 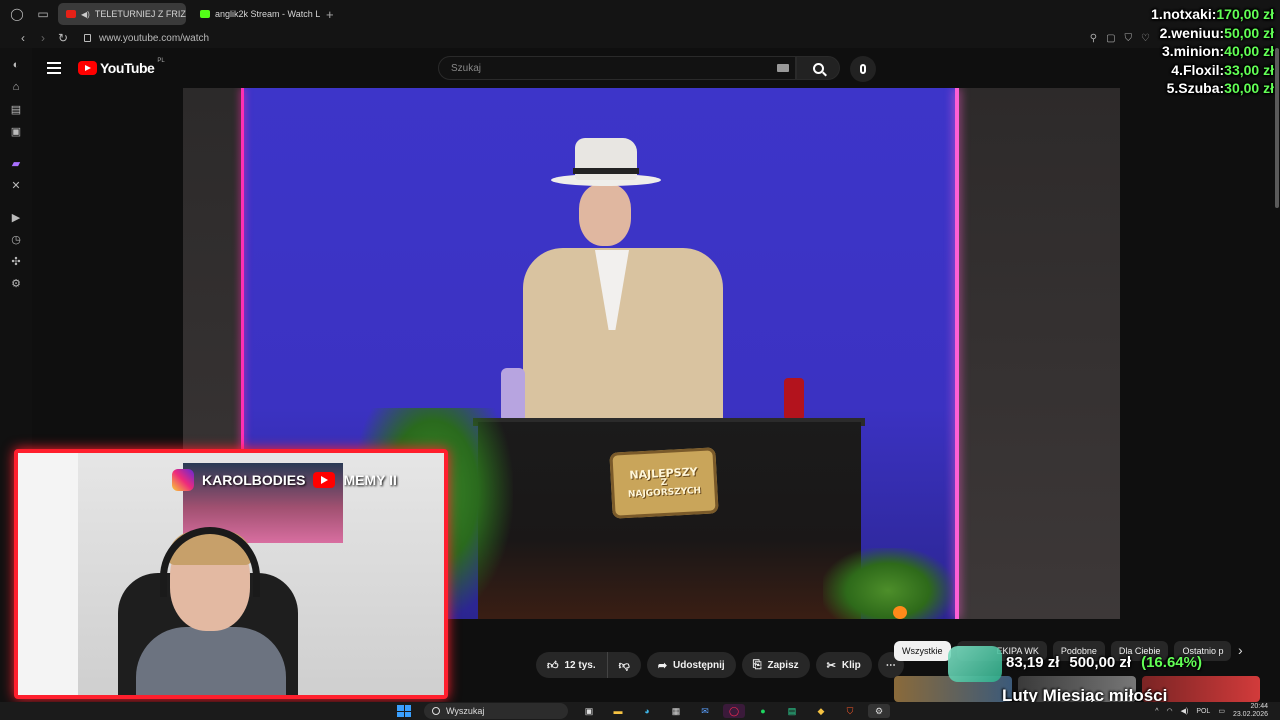 I want to click on file-explorer-icon: ▬, so click(x=618, y=711).